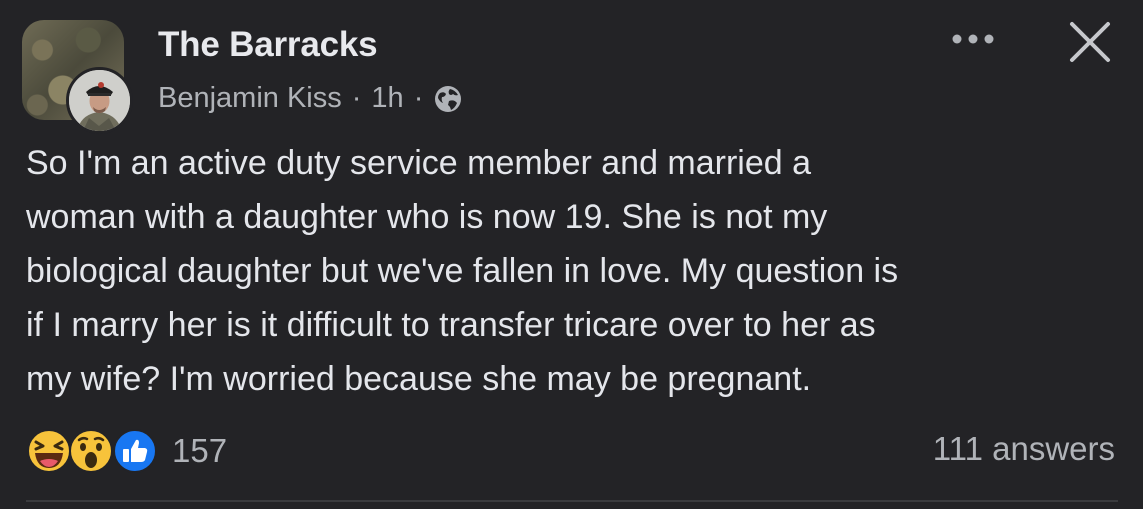 The image size is (1143, 509). I want to click on answers-count: 111 answers, so click(1024, 449).